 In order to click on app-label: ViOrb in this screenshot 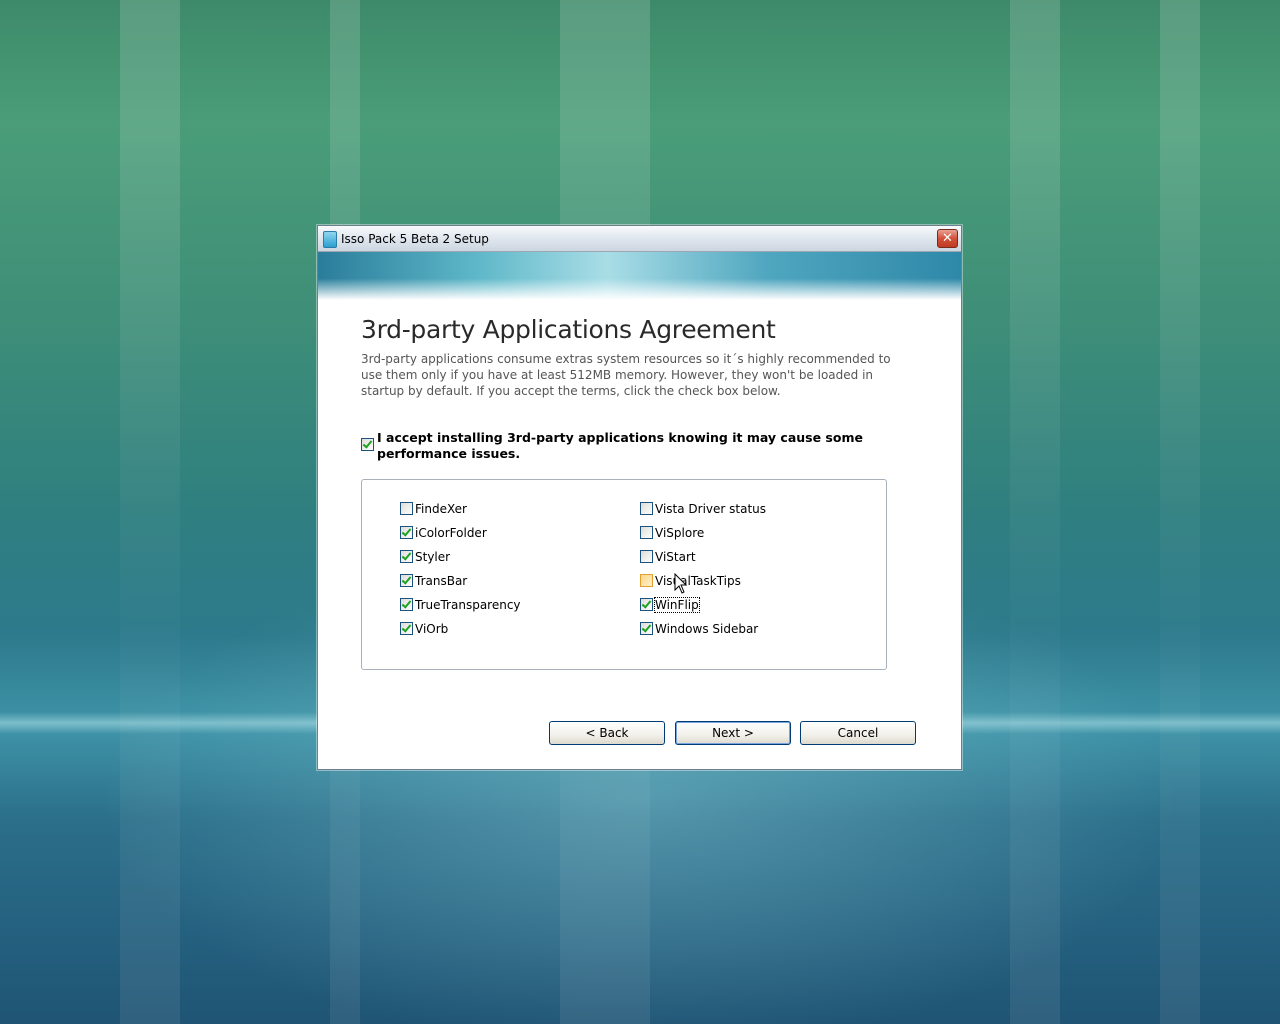, I will do `click(431, 629)`.